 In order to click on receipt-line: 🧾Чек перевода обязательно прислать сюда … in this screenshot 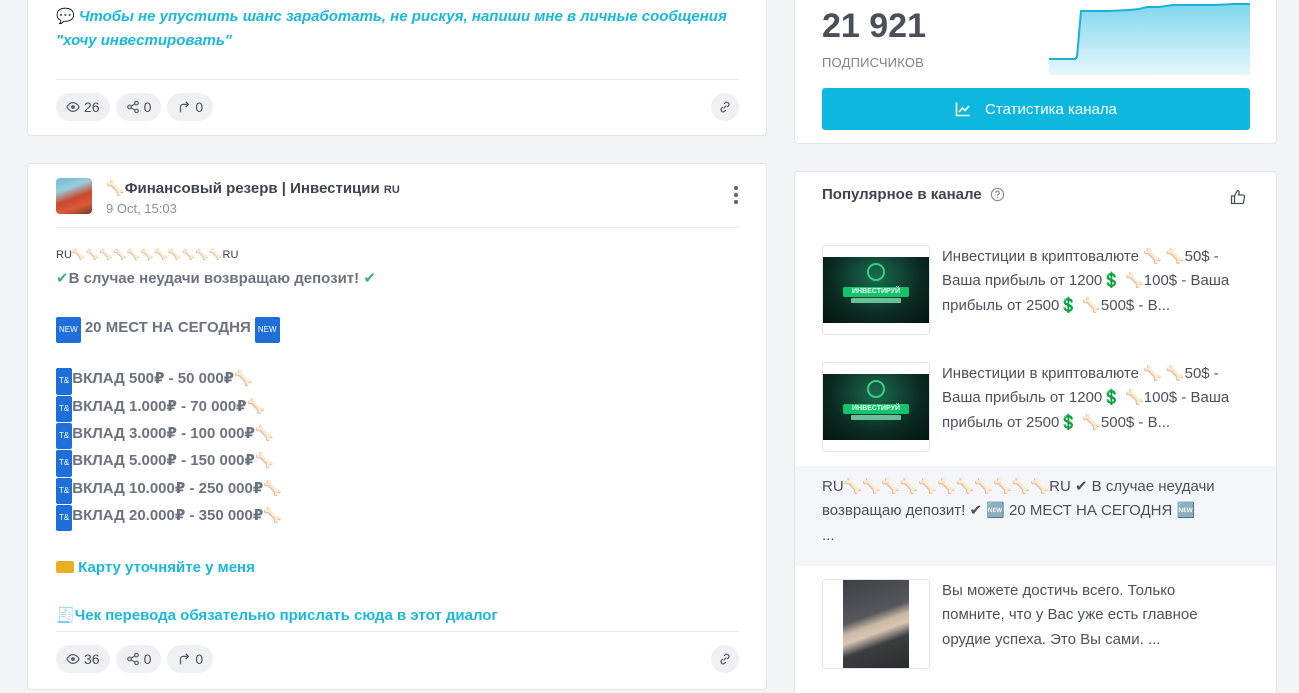, I will do `click(277, 616)`.